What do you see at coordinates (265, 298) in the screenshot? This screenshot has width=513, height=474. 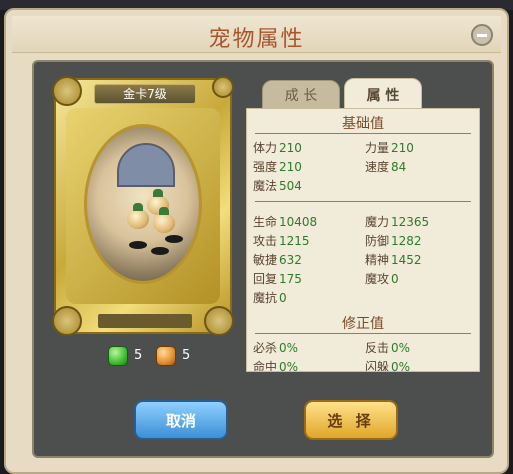 I see `stat-label: 魔抗` at bounding box center [265, 298].